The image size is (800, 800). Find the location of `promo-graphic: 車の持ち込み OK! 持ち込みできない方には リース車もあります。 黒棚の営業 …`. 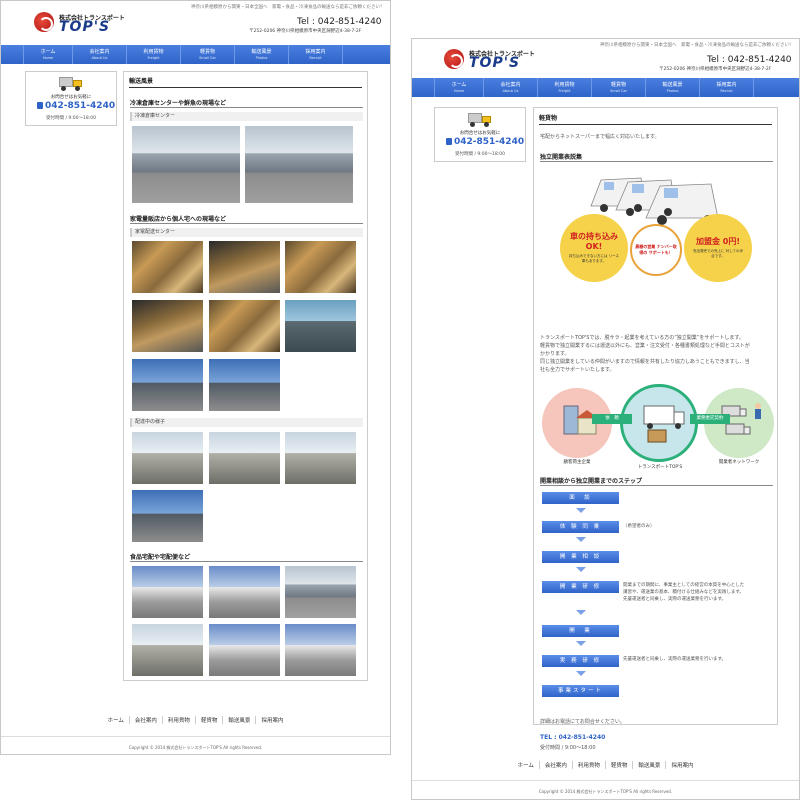

promo-graphic: 車の持ち込み OK! 持ち込みできない方には リース車もあります。 黒棚の営業 … is located at coordinates (658, 231).